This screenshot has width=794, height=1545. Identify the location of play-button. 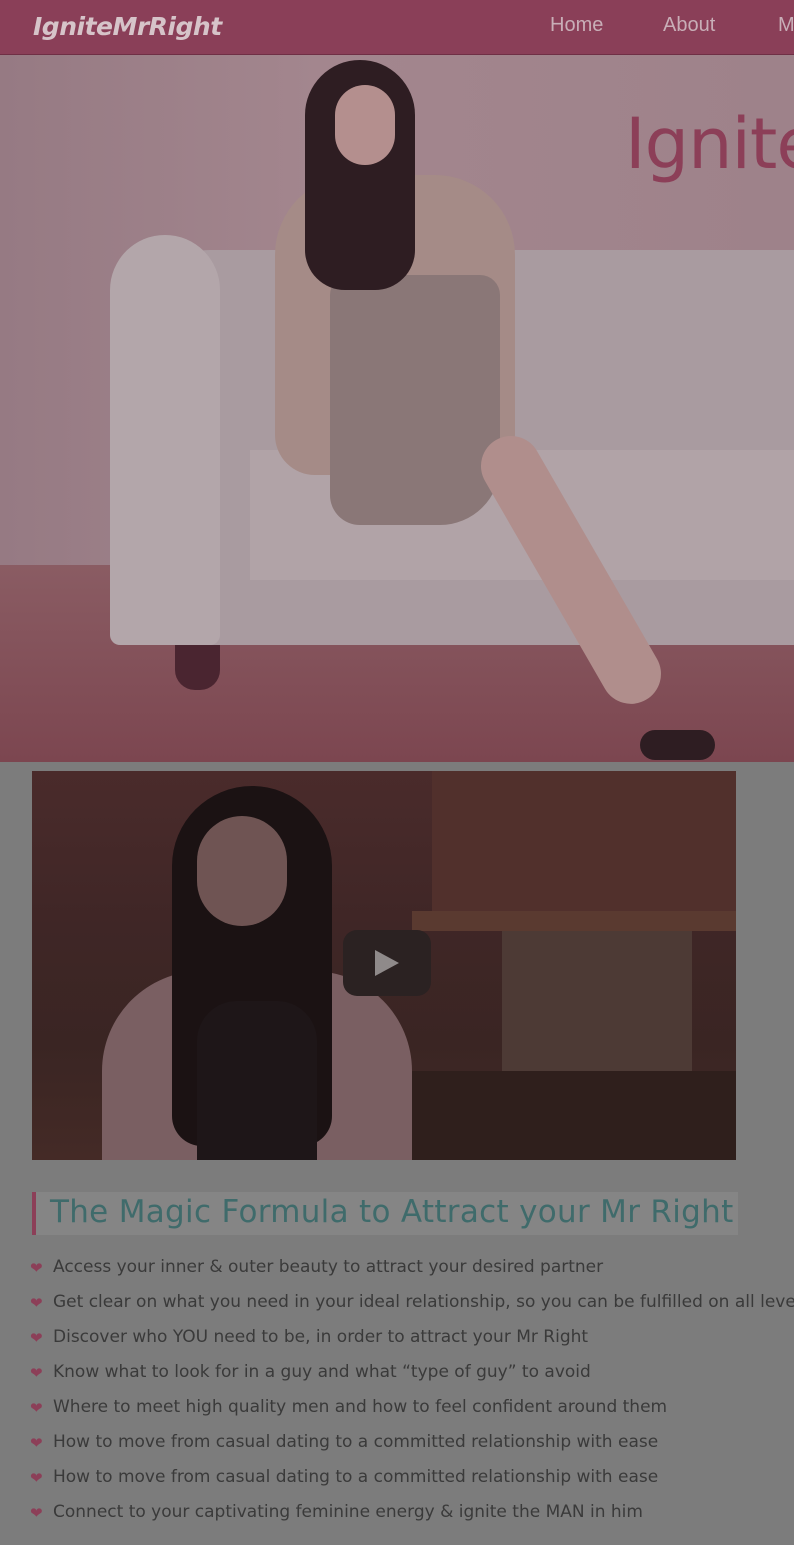
(387, 963).